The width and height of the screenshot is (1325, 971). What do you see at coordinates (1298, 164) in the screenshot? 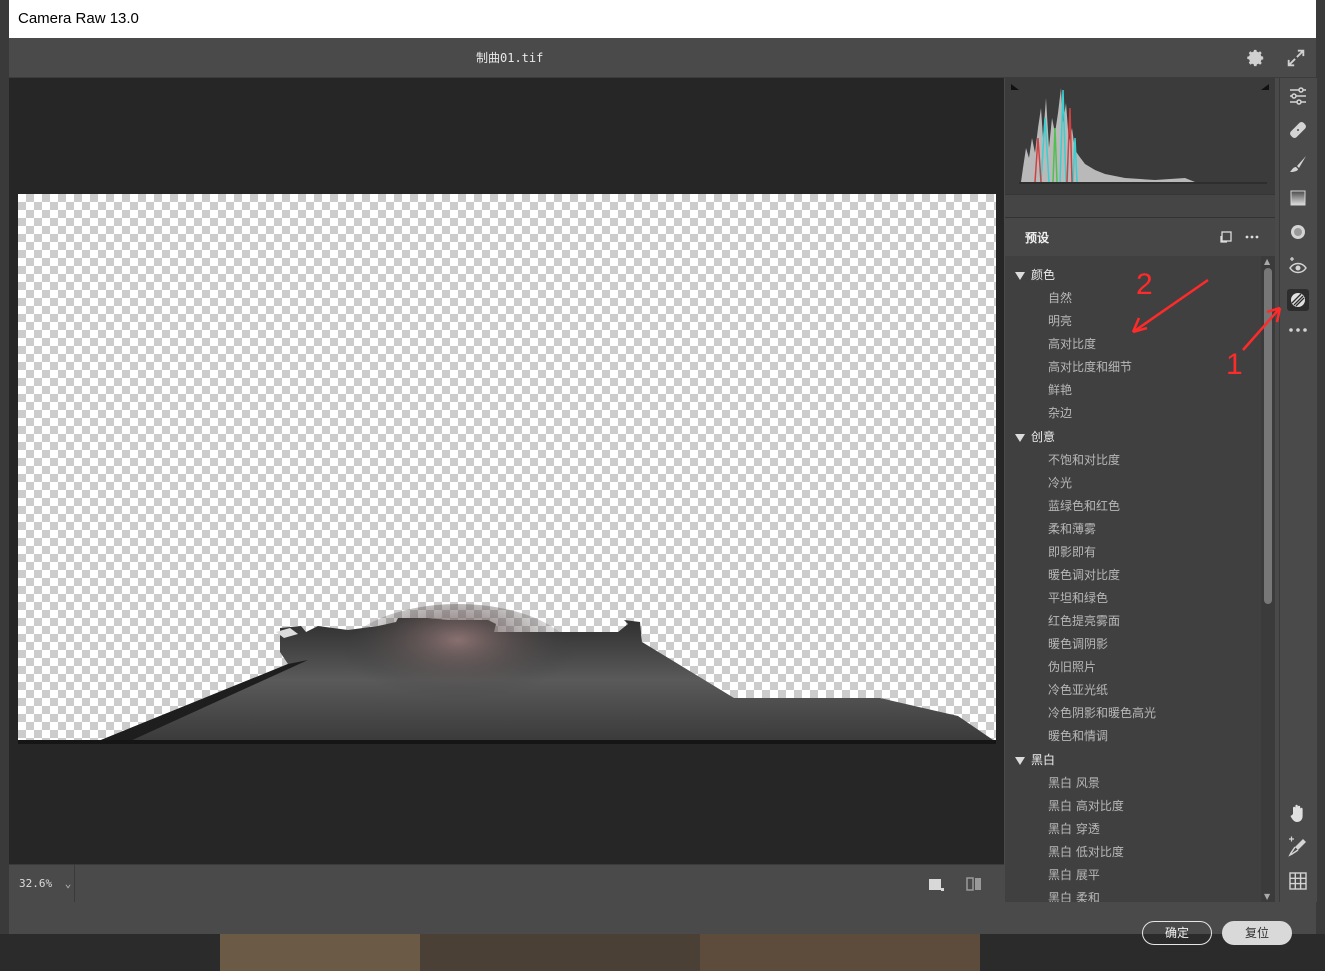
I see `adjustment-brush-icon` at bounding box center [1298, 164].